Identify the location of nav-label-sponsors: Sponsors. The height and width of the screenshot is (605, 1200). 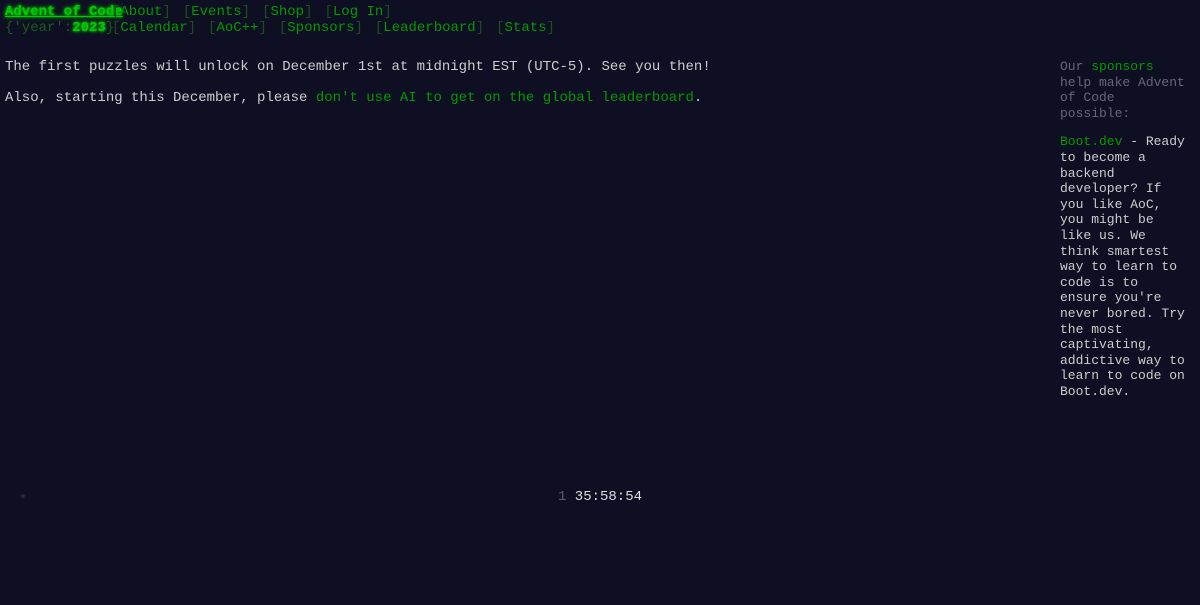
(321, 28).